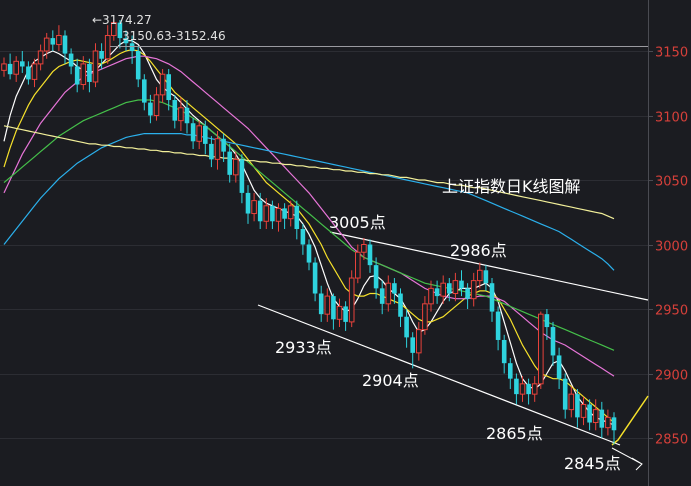 The image size is (691, 486). Describe the element at coordinates (671, 118) in the screenshot. I see `tick-label: 3100` at that location.